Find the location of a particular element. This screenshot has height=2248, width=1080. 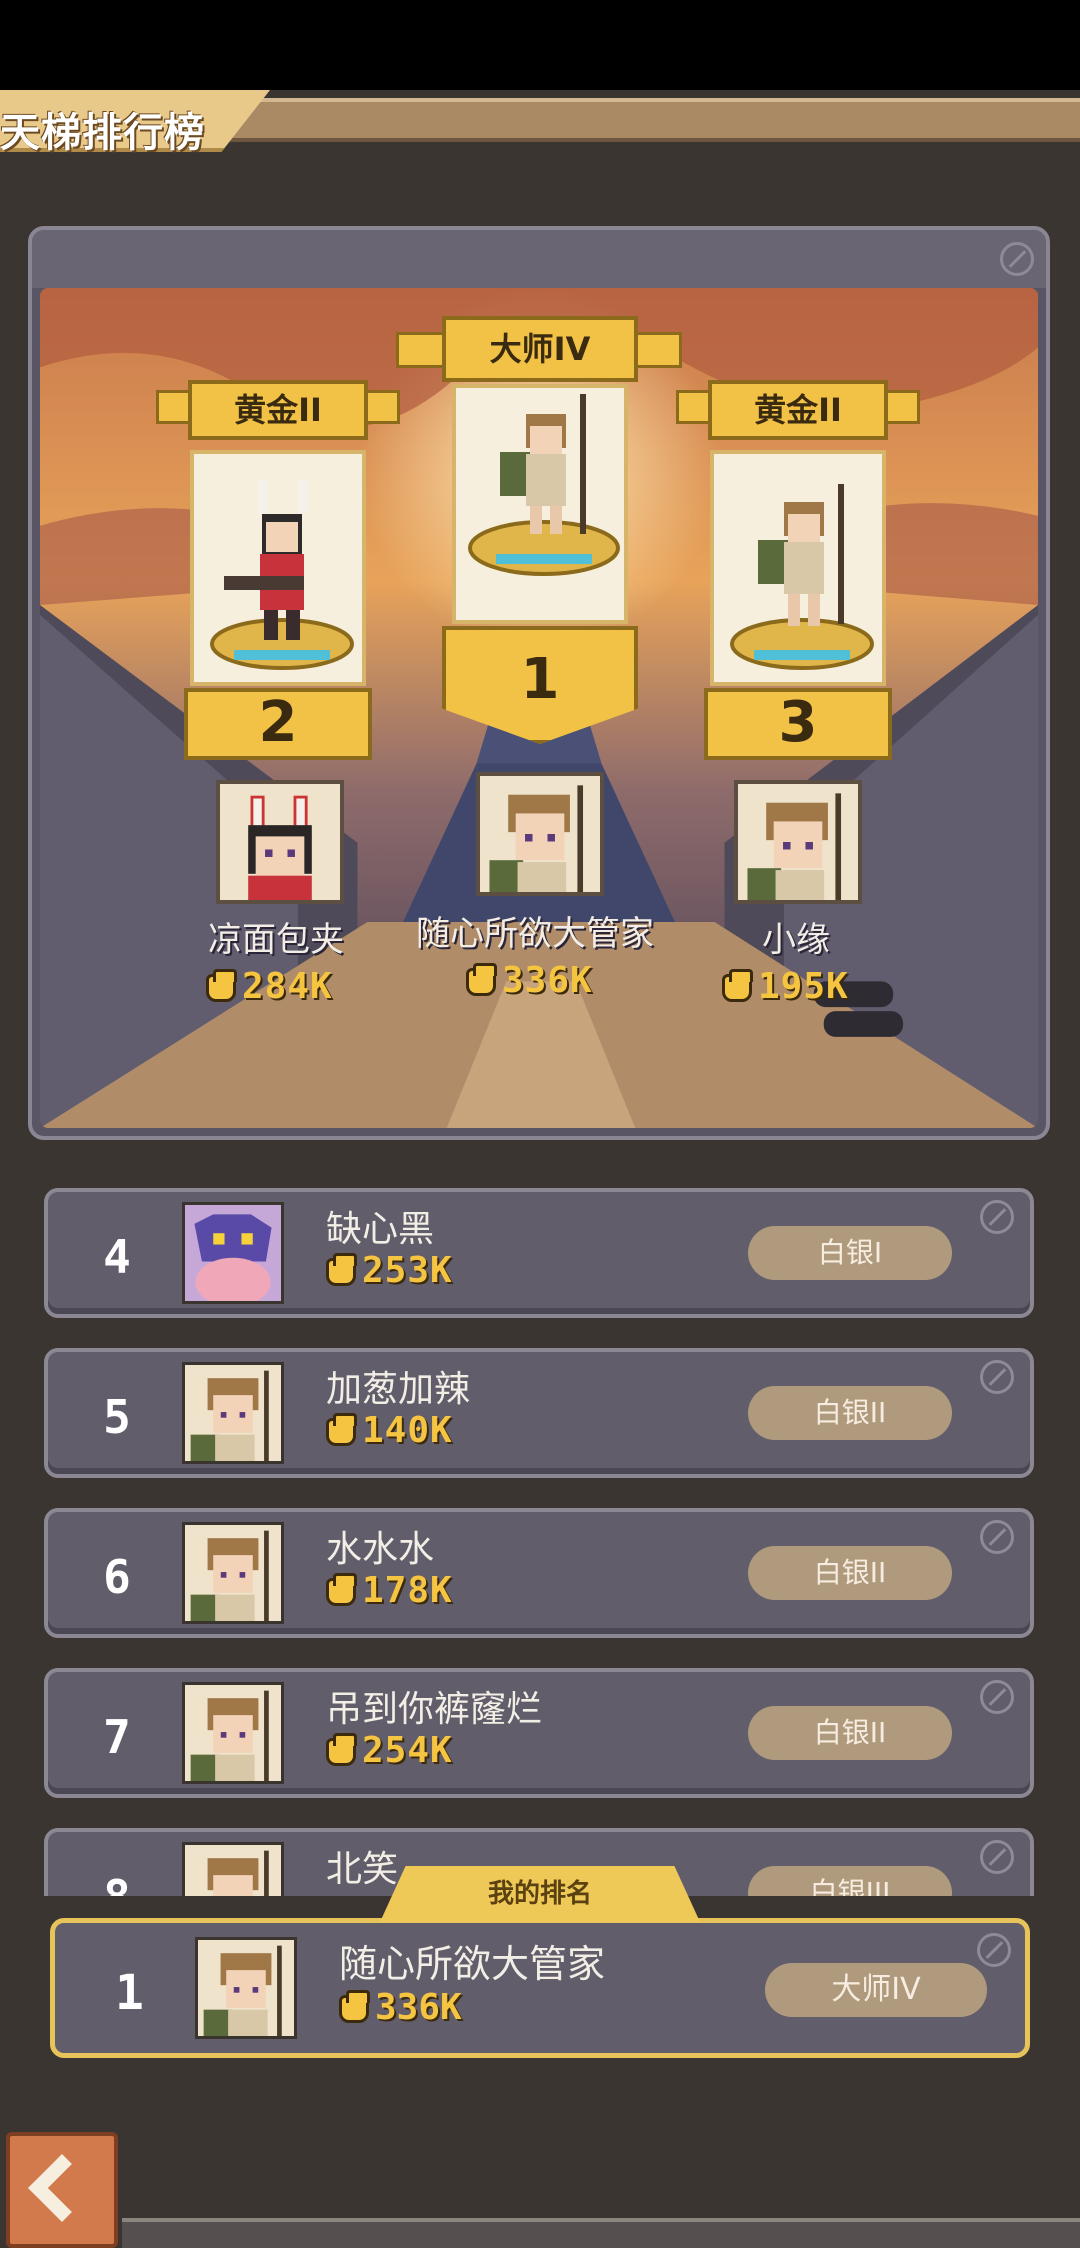

player-name: 小缘 is located at coordinates (796, 940).